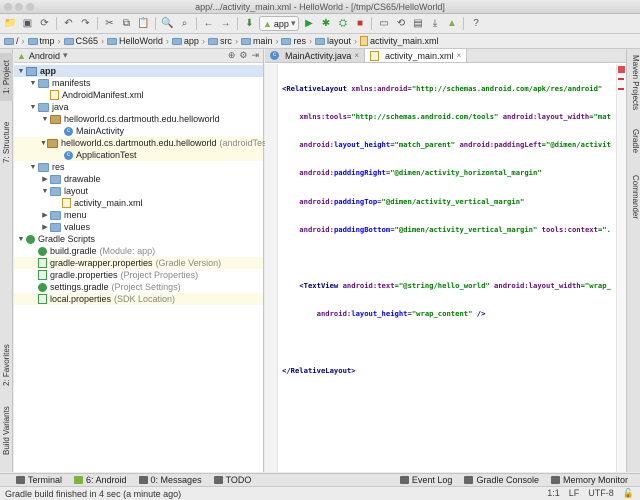  What do you see at coordinates (109, 23) in the screenshot?
I see `cut-icon: ✂` at bounding box center [109, 23].